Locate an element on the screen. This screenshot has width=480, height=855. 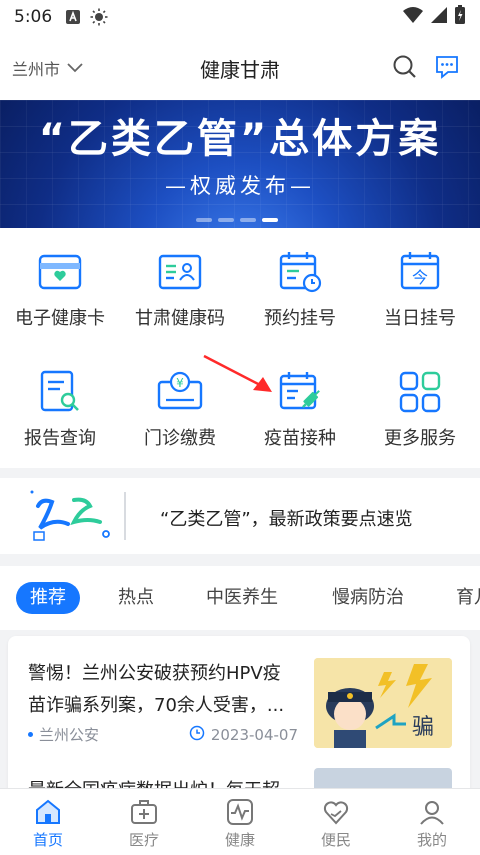
pulse-icon is located at coordinates (240, 812).